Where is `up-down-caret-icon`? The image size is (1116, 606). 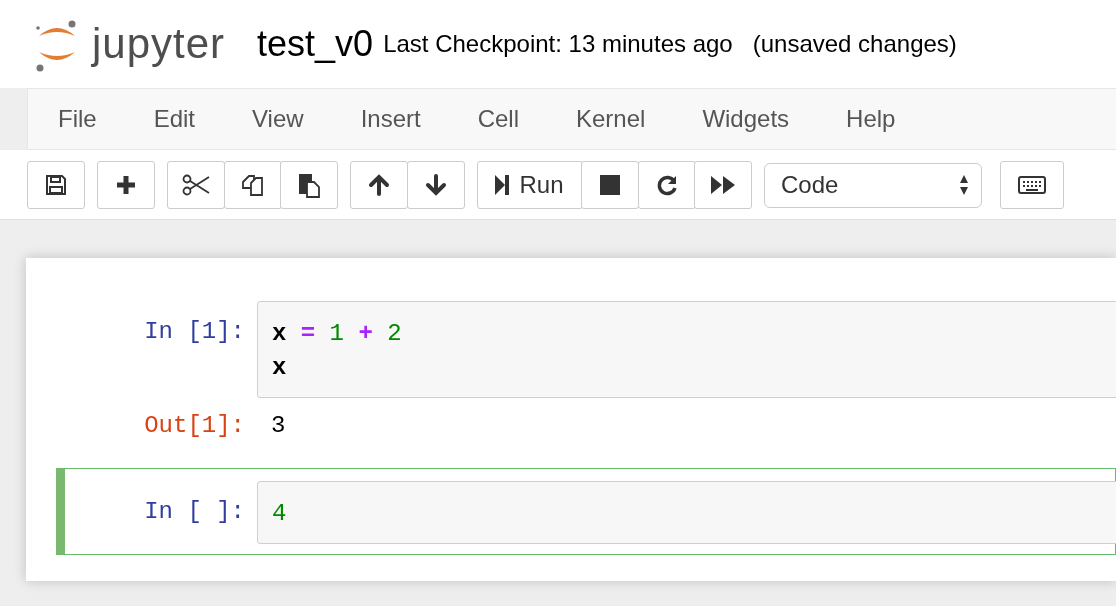
up-down-caret-icon is located at coordinates (964, 185).